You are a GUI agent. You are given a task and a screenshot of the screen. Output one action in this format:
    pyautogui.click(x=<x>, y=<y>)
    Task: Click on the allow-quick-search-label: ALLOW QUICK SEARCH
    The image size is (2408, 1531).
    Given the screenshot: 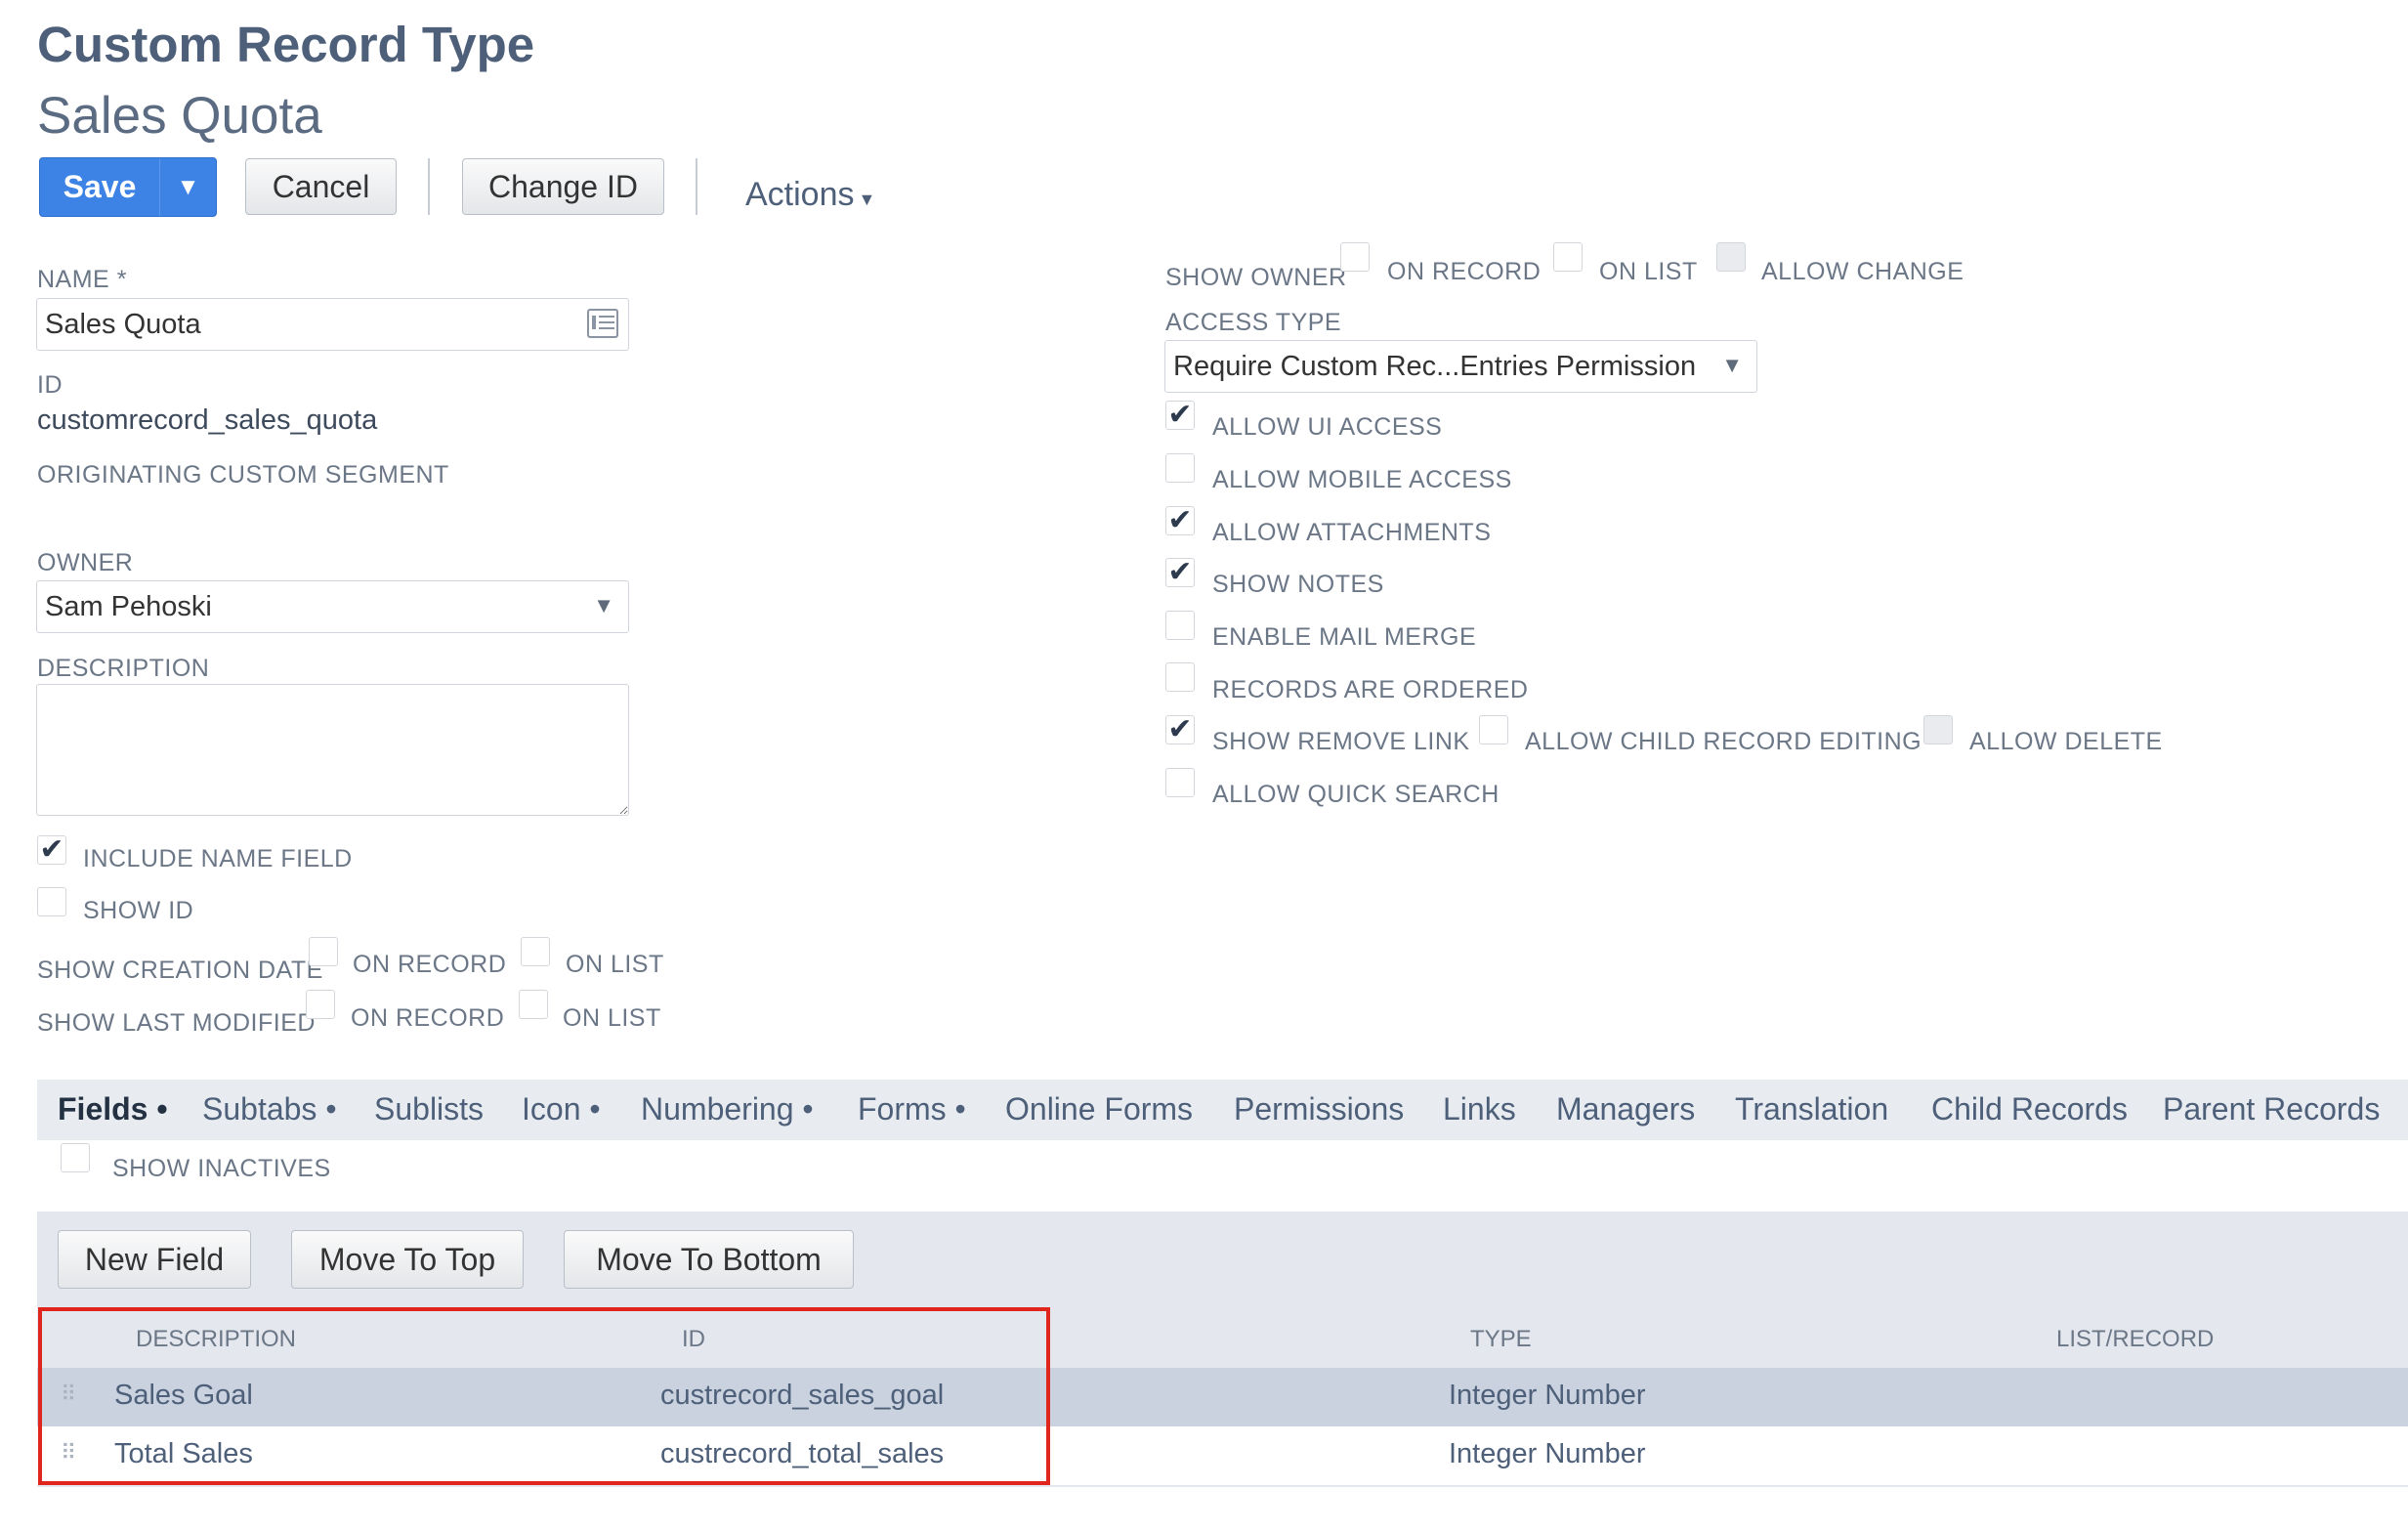 What is the action you would take?
    pyautogui.click(x=1356, y=794)
    